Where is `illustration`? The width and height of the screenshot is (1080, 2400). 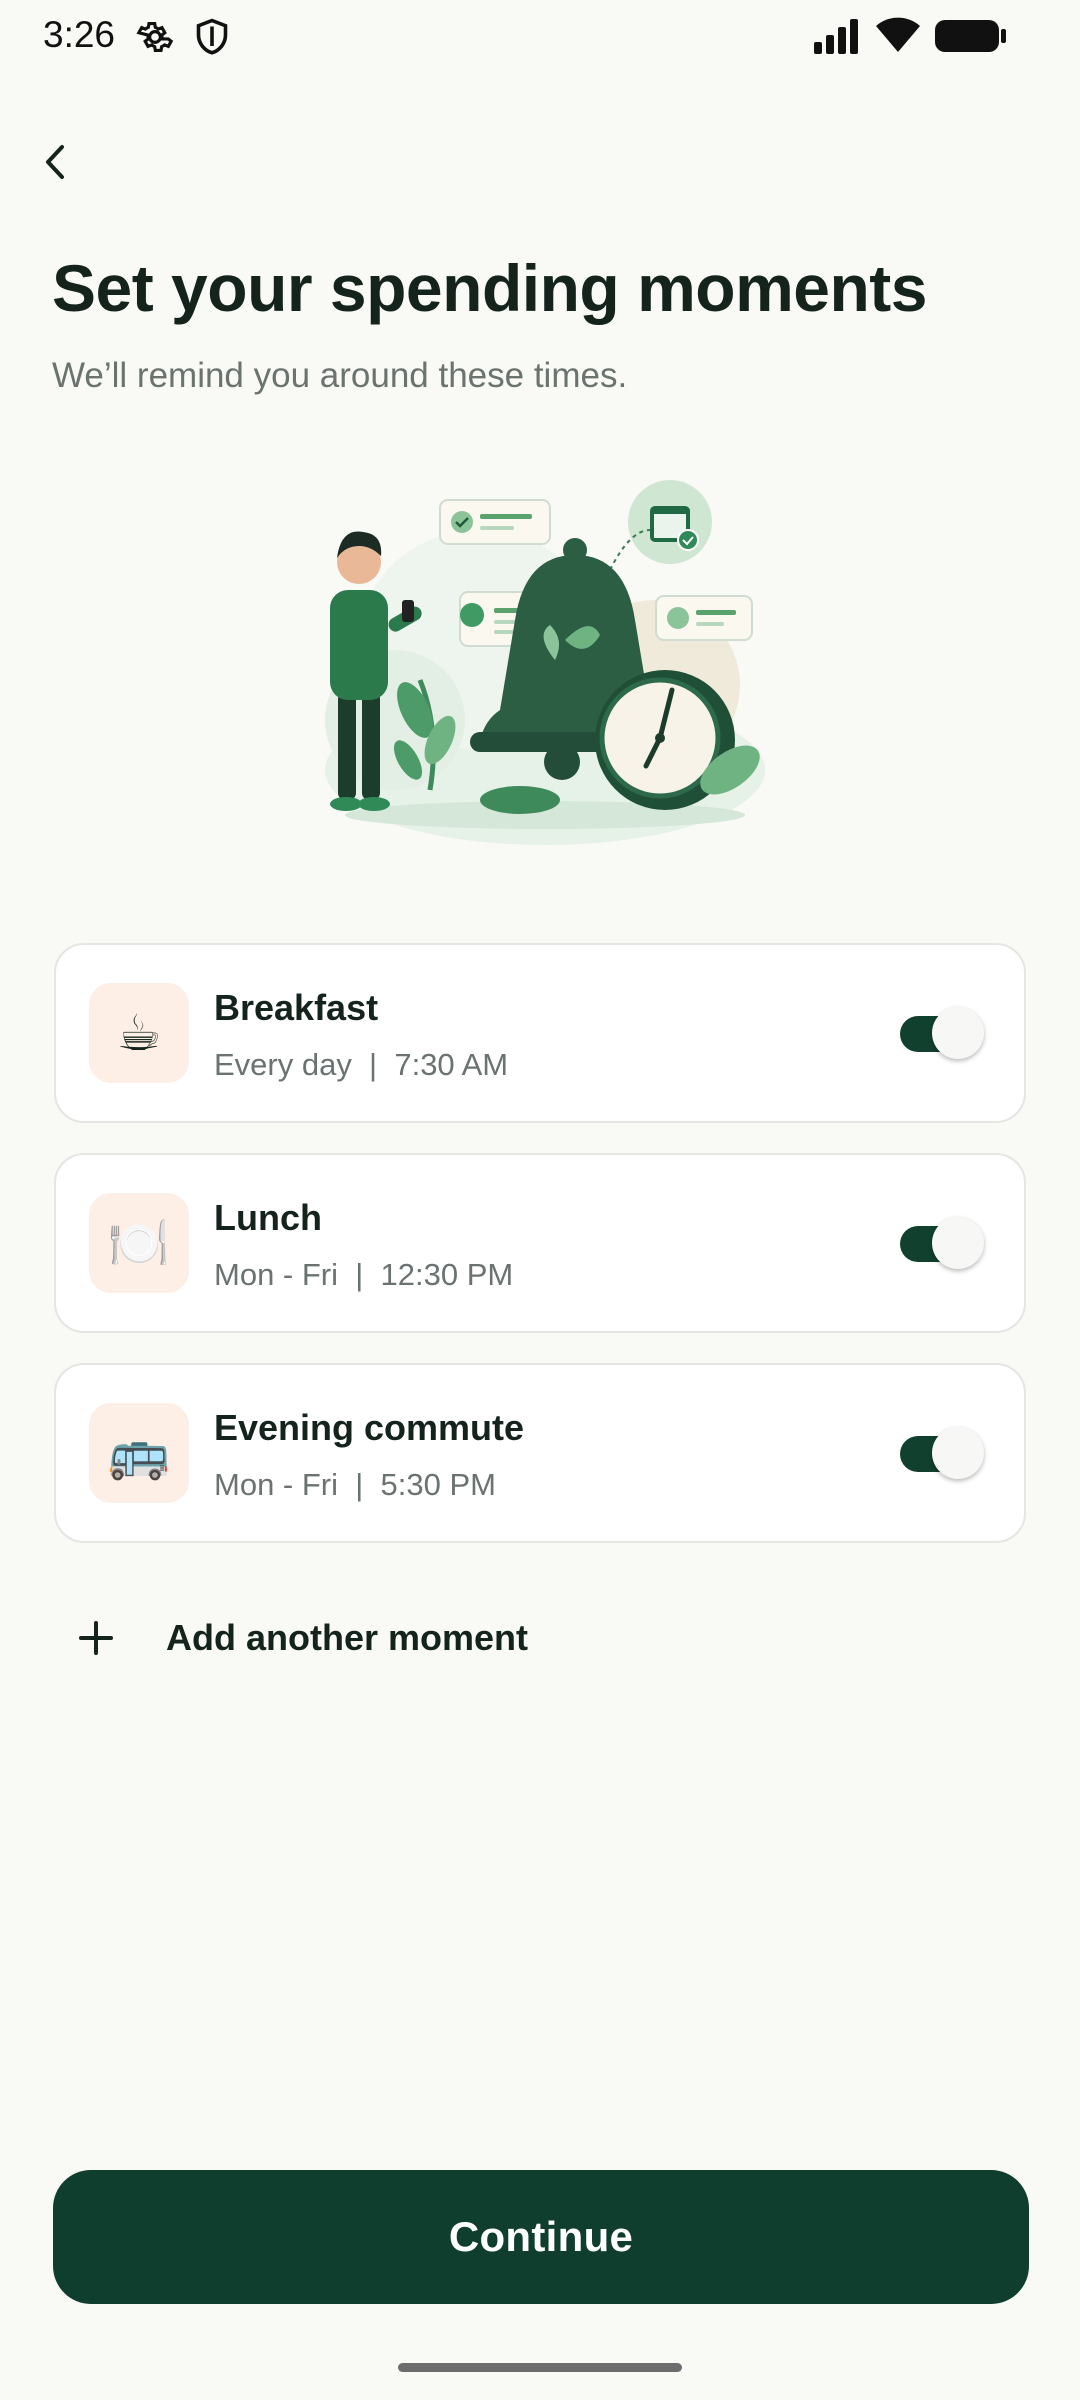
illustration is located at coordinates (545, 660).